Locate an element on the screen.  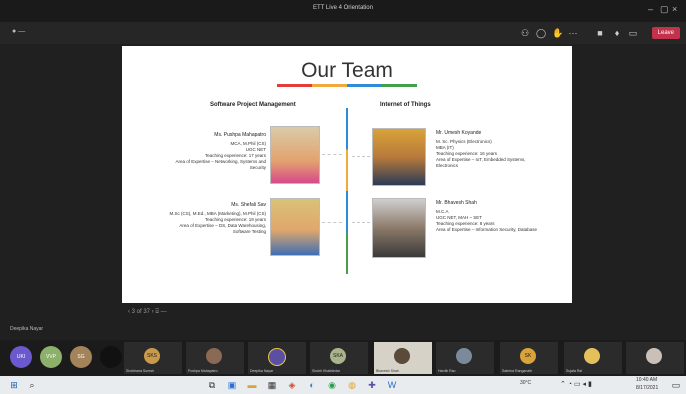
participant-tile: Pushpa Mahapatro is located at coordinates (215, 358).